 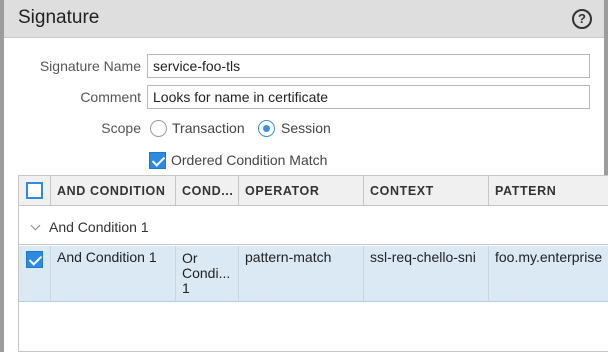 I want to click on scope-transaction-radio, so click(x=158, y=128).